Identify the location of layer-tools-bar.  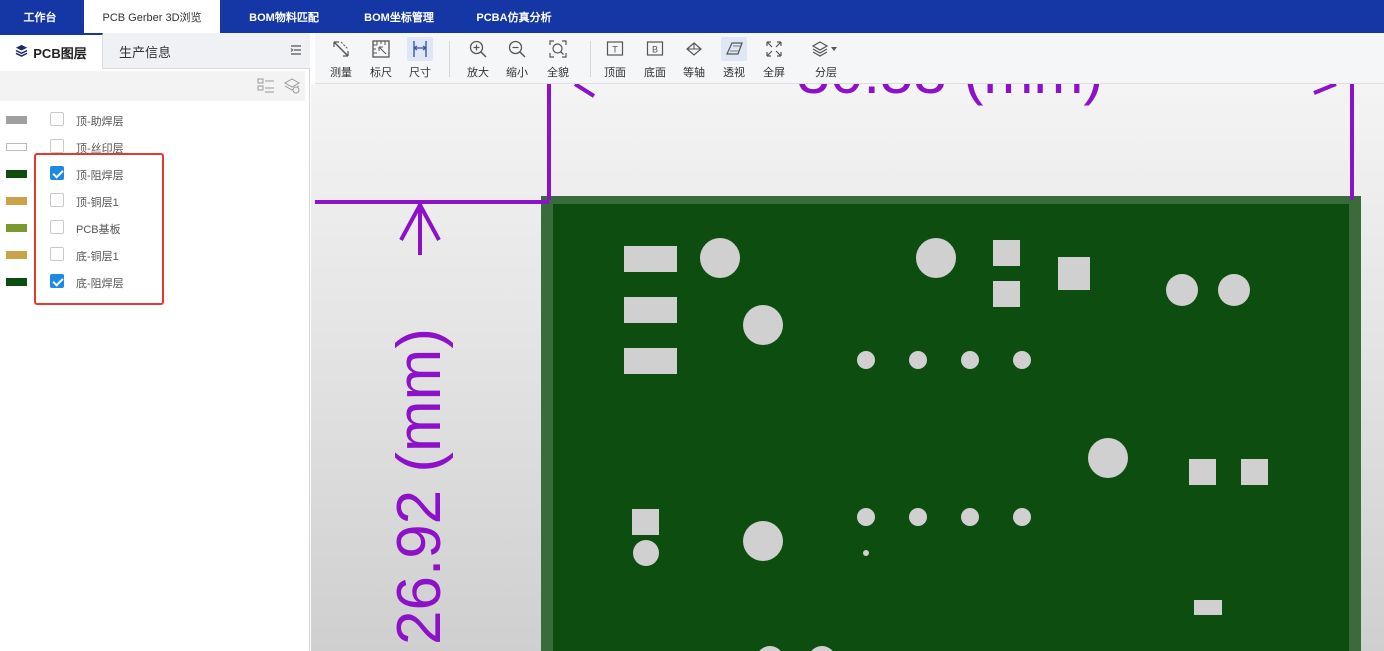
(152, 86).